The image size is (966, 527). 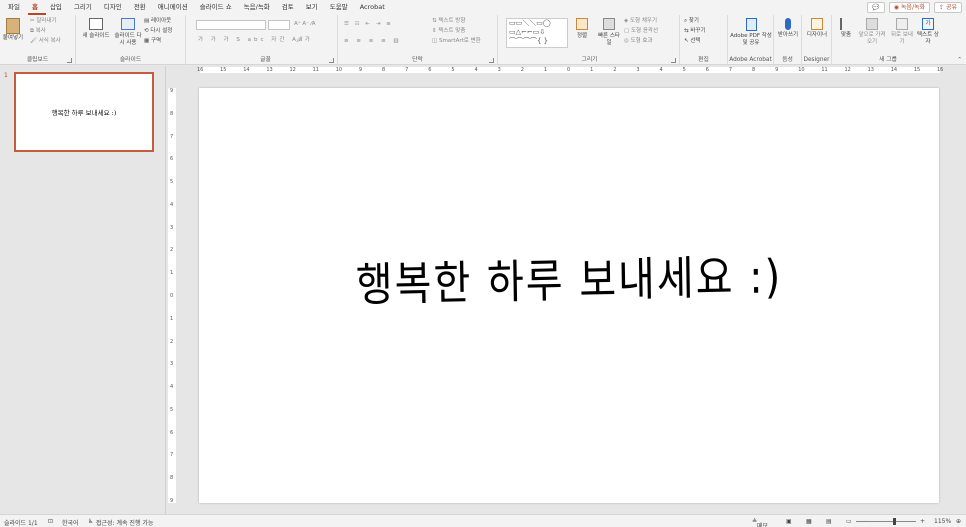 What do you see at coordinates (128, 32) in the screenshot?
I see `reuse-slide-button: 슬라이드 다시 사용` at bounding box center [128, 32].